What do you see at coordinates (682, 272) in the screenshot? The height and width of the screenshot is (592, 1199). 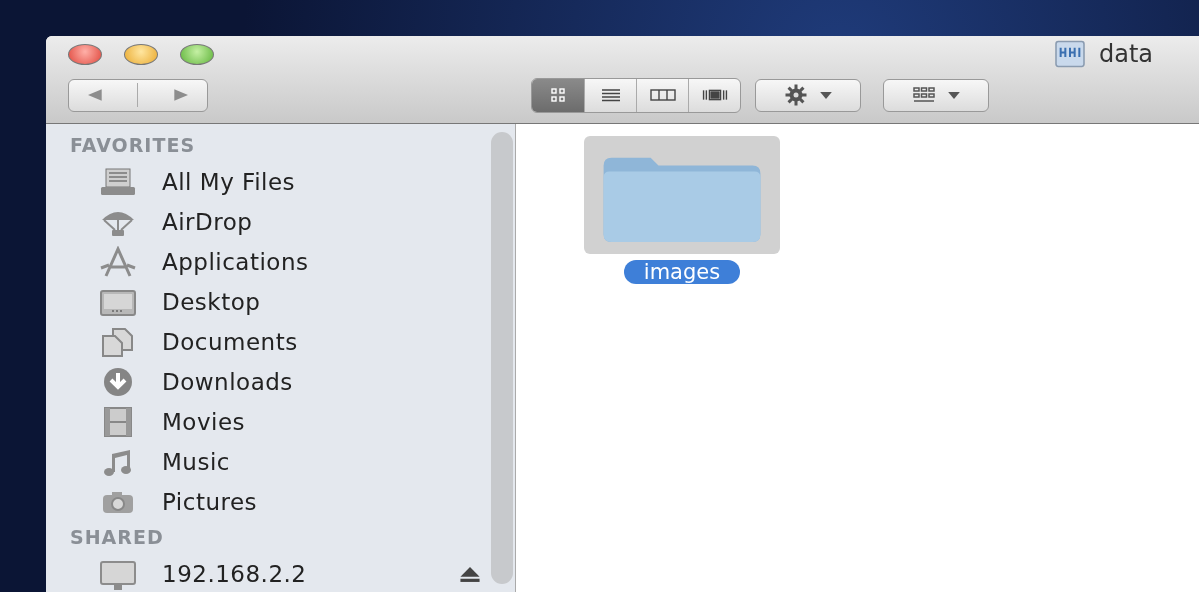 I see `file-name: images` at bounding box center [682, 272].